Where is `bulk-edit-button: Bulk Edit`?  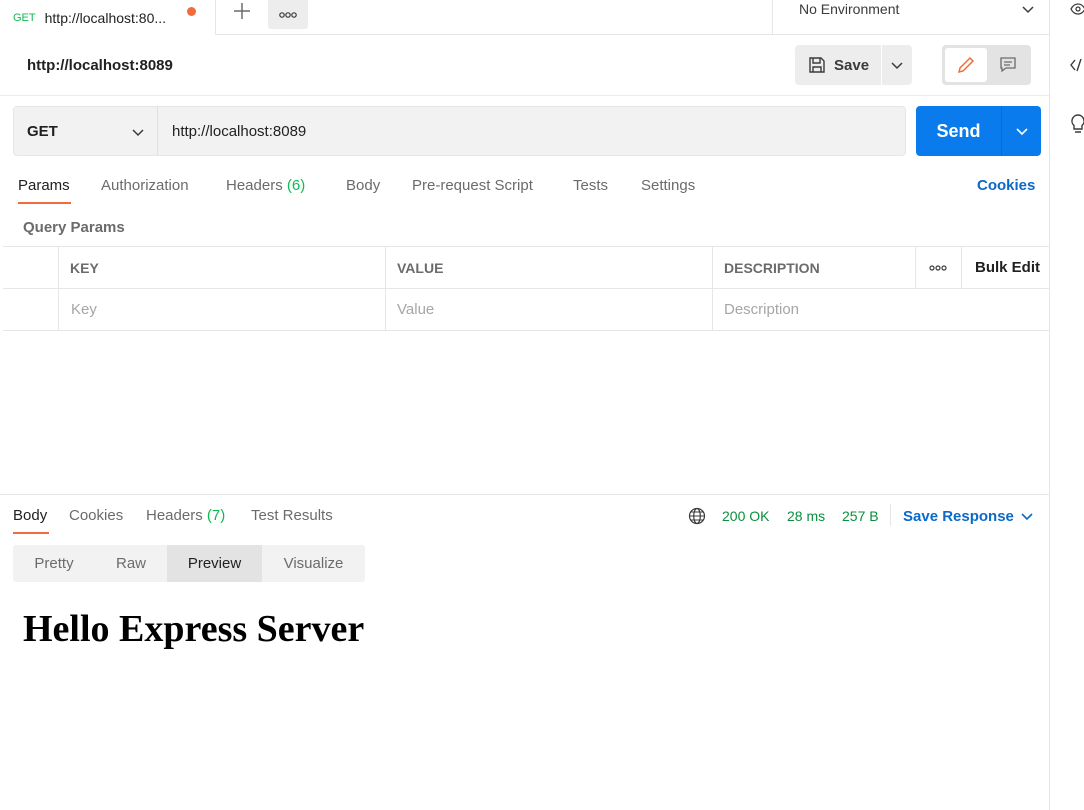
bulk-edit-button: Bulk Edit is located at coordinates (1005, 267).